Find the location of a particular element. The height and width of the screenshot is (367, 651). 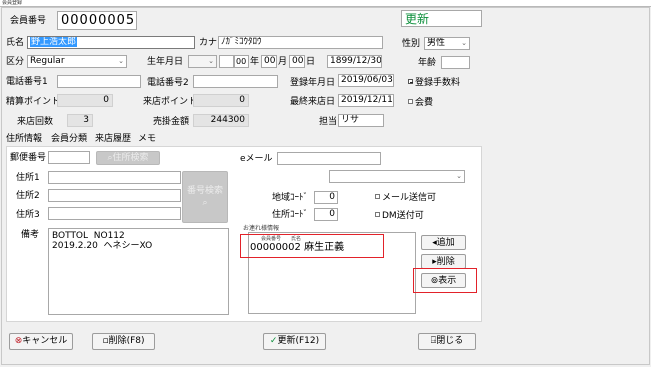

address1-label: 住所1 is located at coordinates (28, 178).